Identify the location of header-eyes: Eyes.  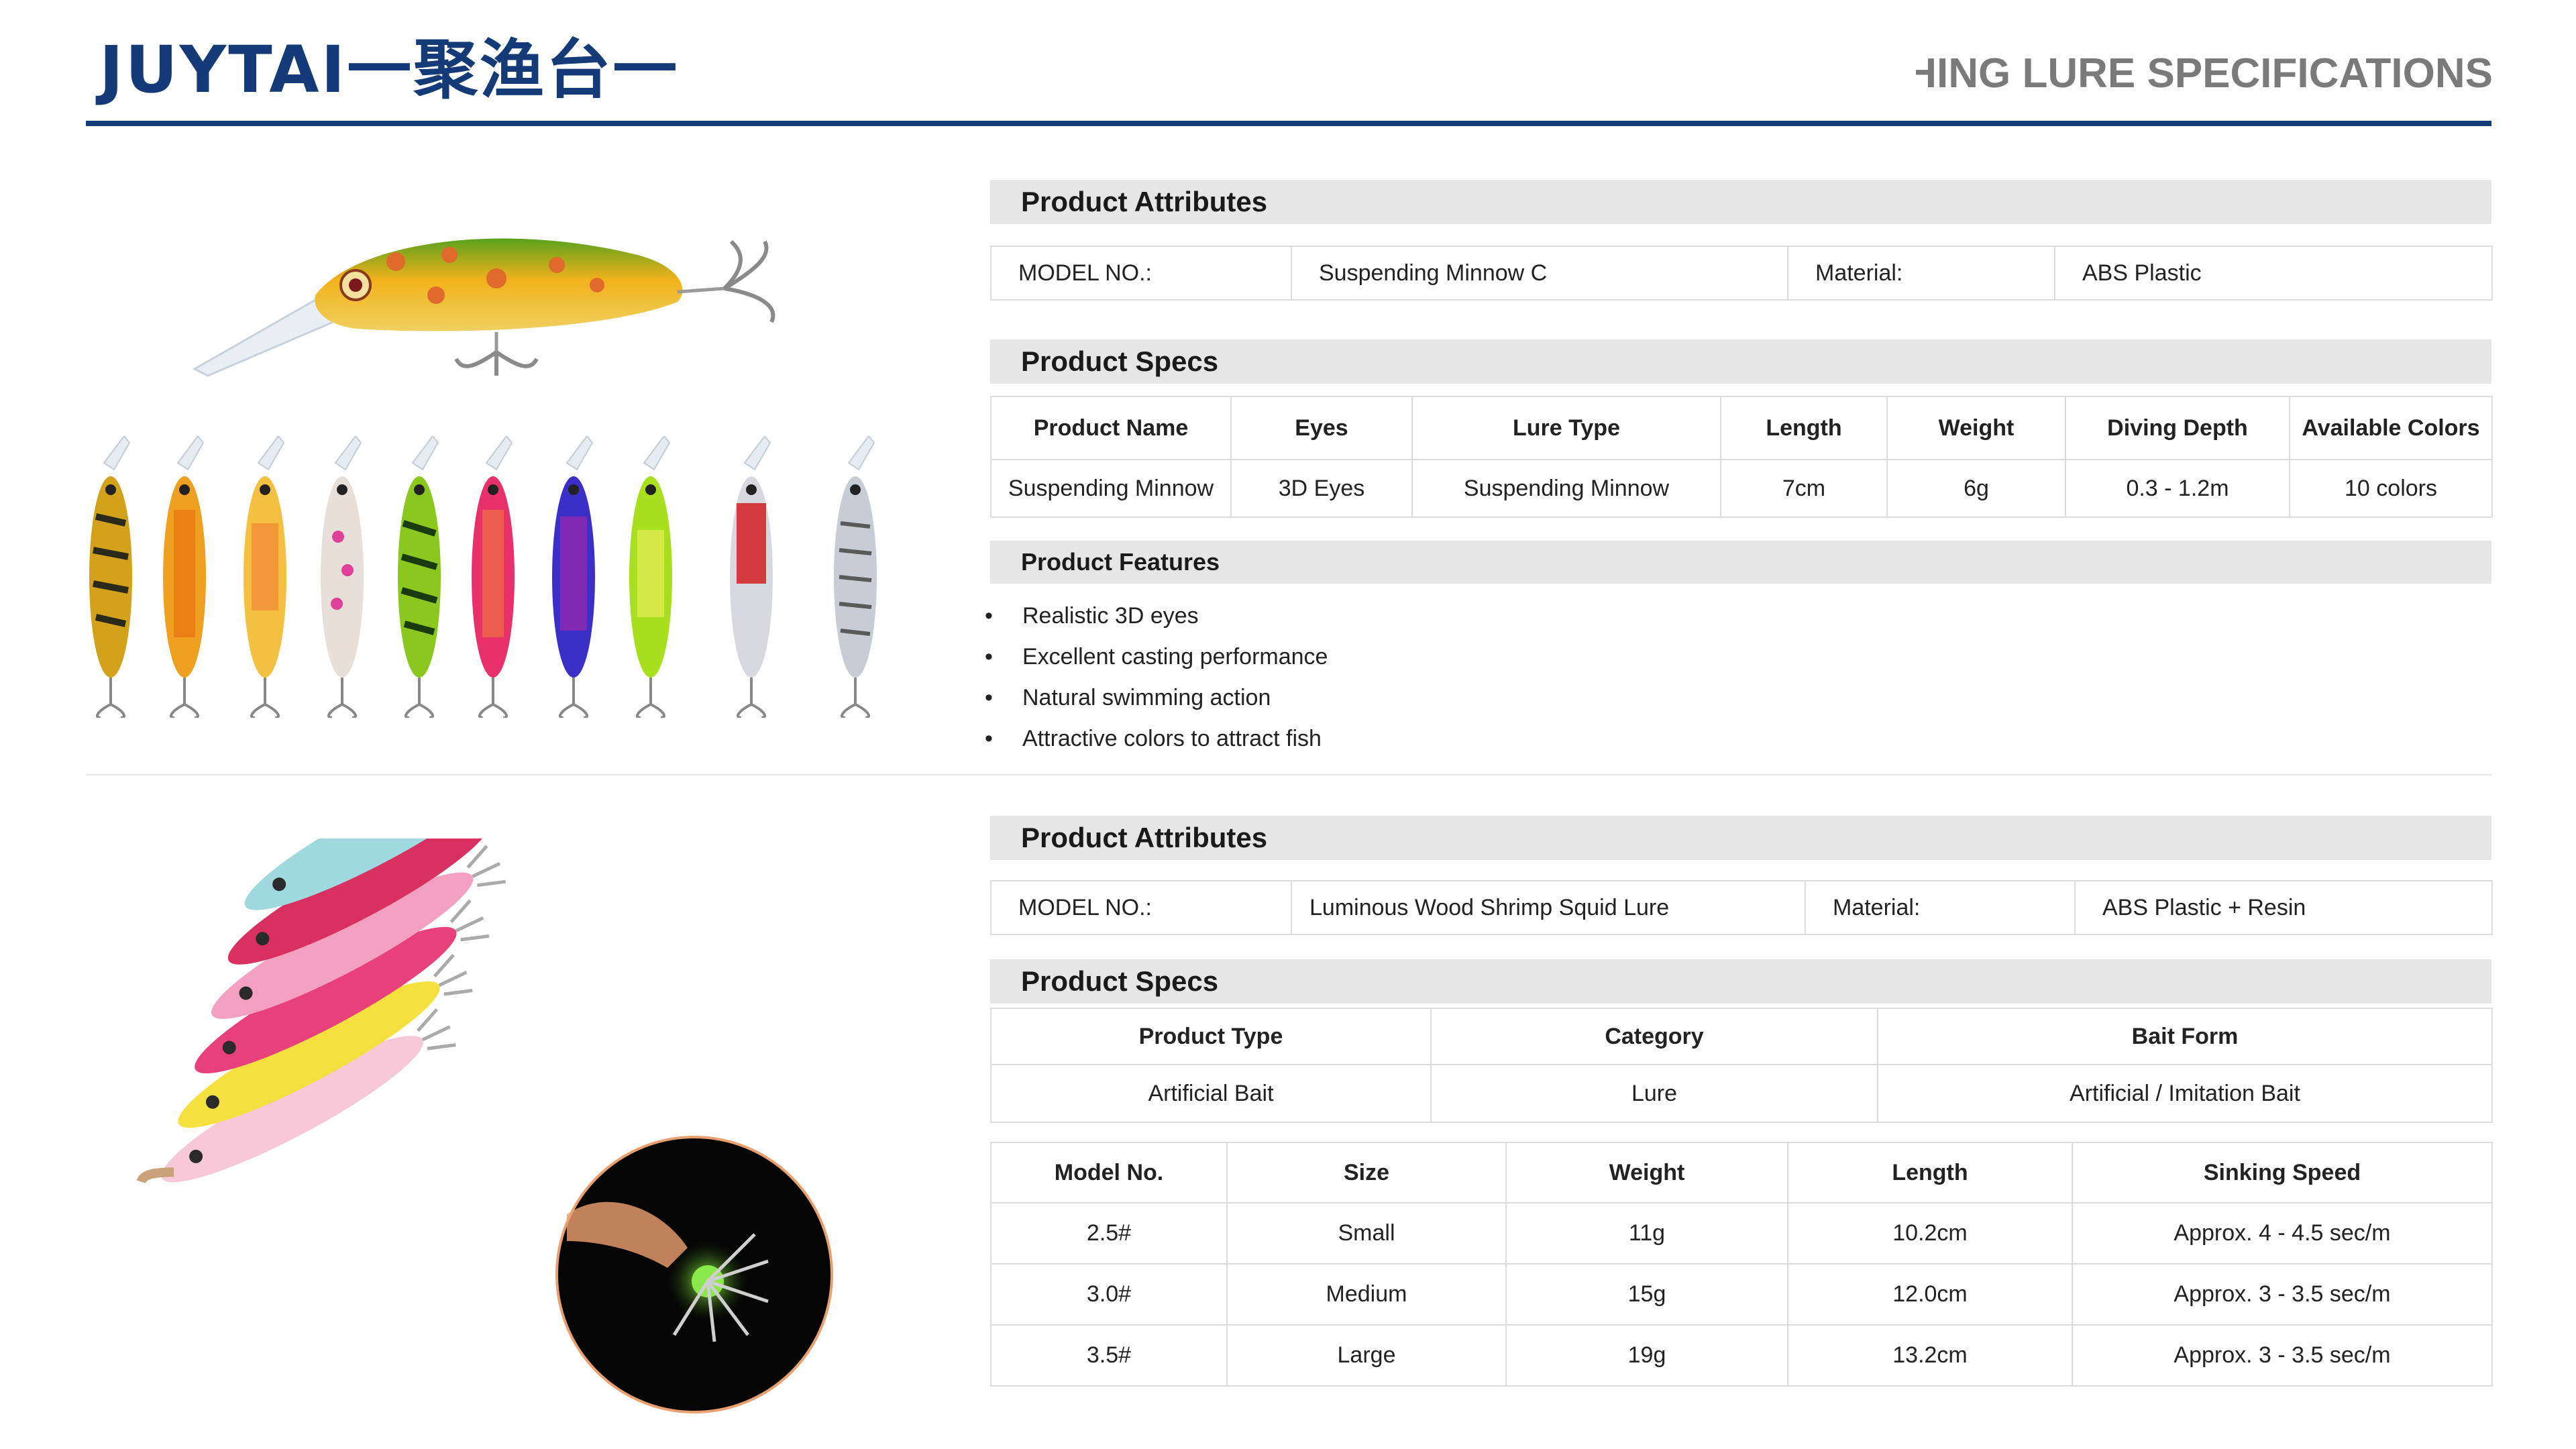
(1321, 428).